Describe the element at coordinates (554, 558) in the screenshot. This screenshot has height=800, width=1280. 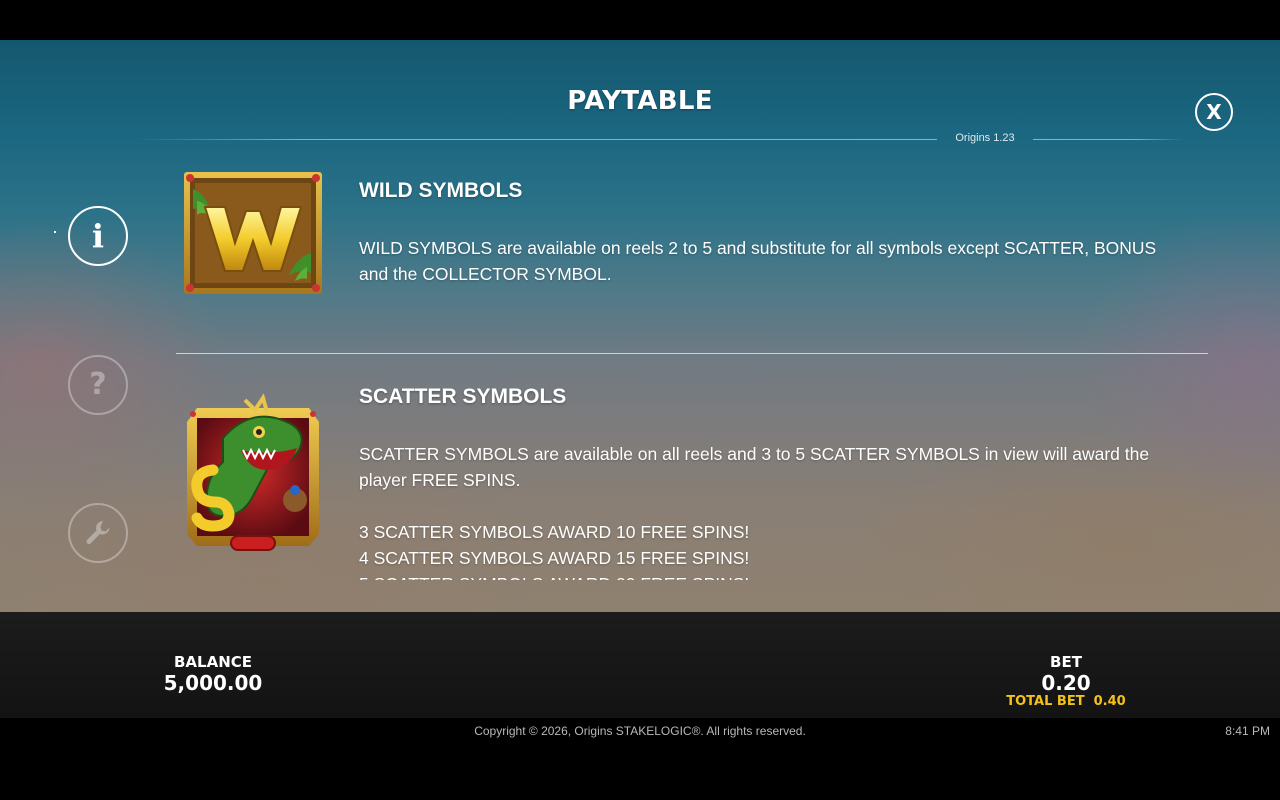
I see `scatter-award-4: 4 SCATTER SYMBOLS AWARD 15 FREE SPINS!` at that location.